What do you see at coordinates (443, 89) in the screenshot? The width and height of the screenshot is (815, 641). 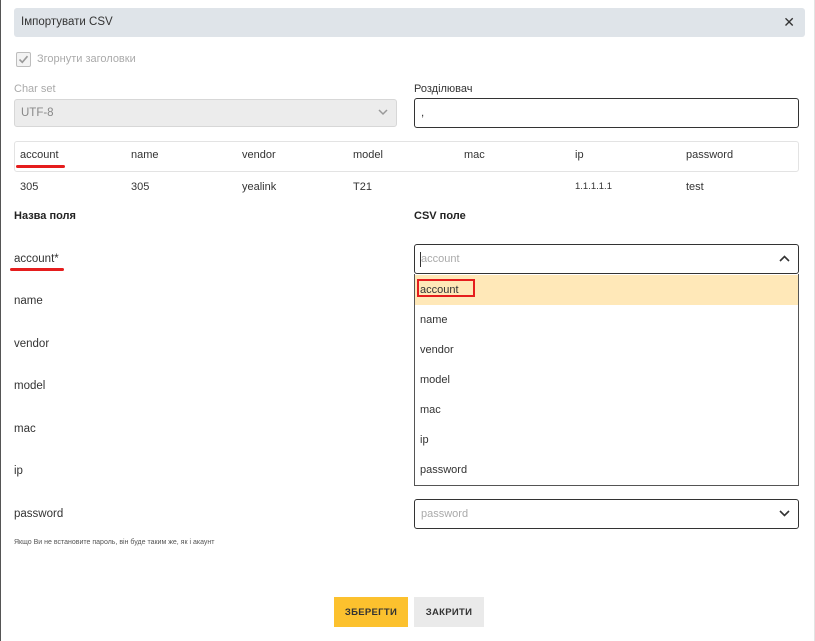 I see `separator-label: Розділювач` at bounding box center [443, 89].